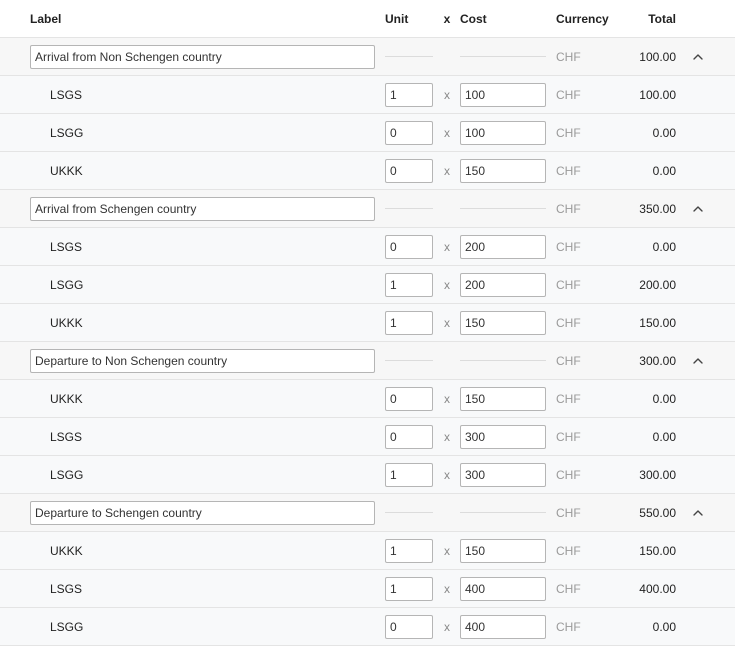 The height and width of the screenshot is (646, 735). I want to click on group-row: CHF100.00, so click(367, 57).